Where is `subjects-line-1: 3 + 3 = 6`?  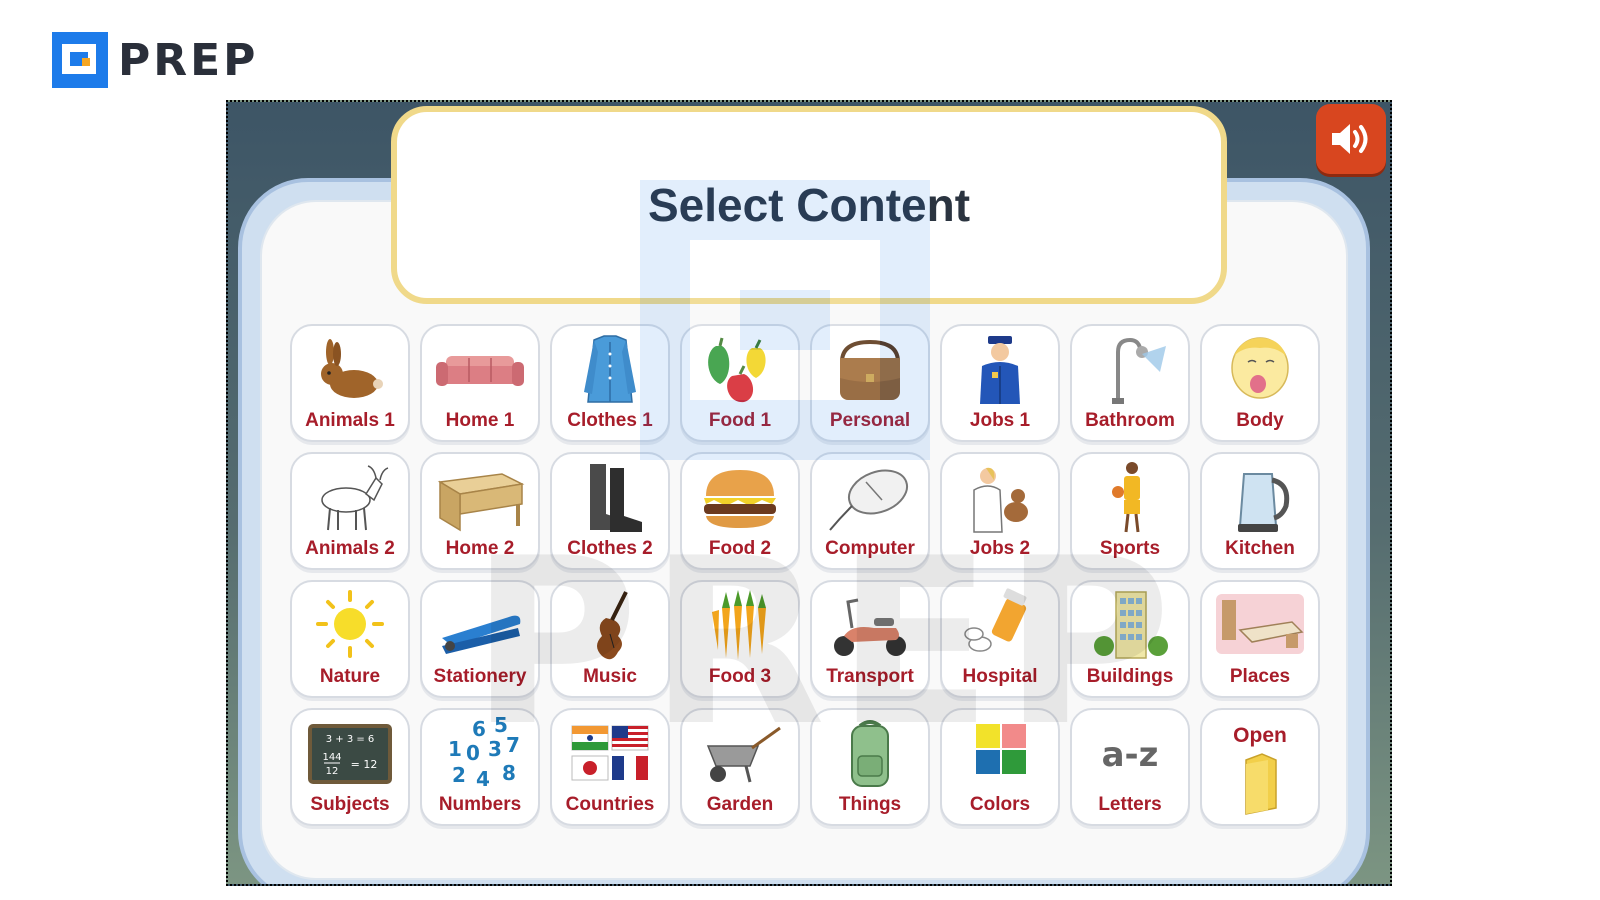
subjects-line-1: 3 + 3 = 6 is located at coordinates (350, 739).